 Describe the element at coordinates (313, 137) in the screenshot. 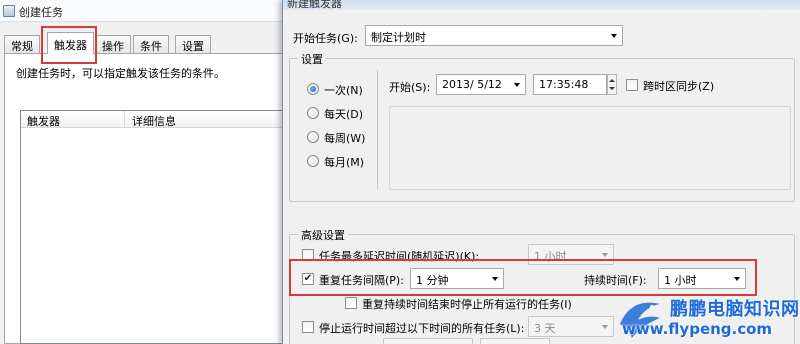

I see `radio-weekly` at that location.